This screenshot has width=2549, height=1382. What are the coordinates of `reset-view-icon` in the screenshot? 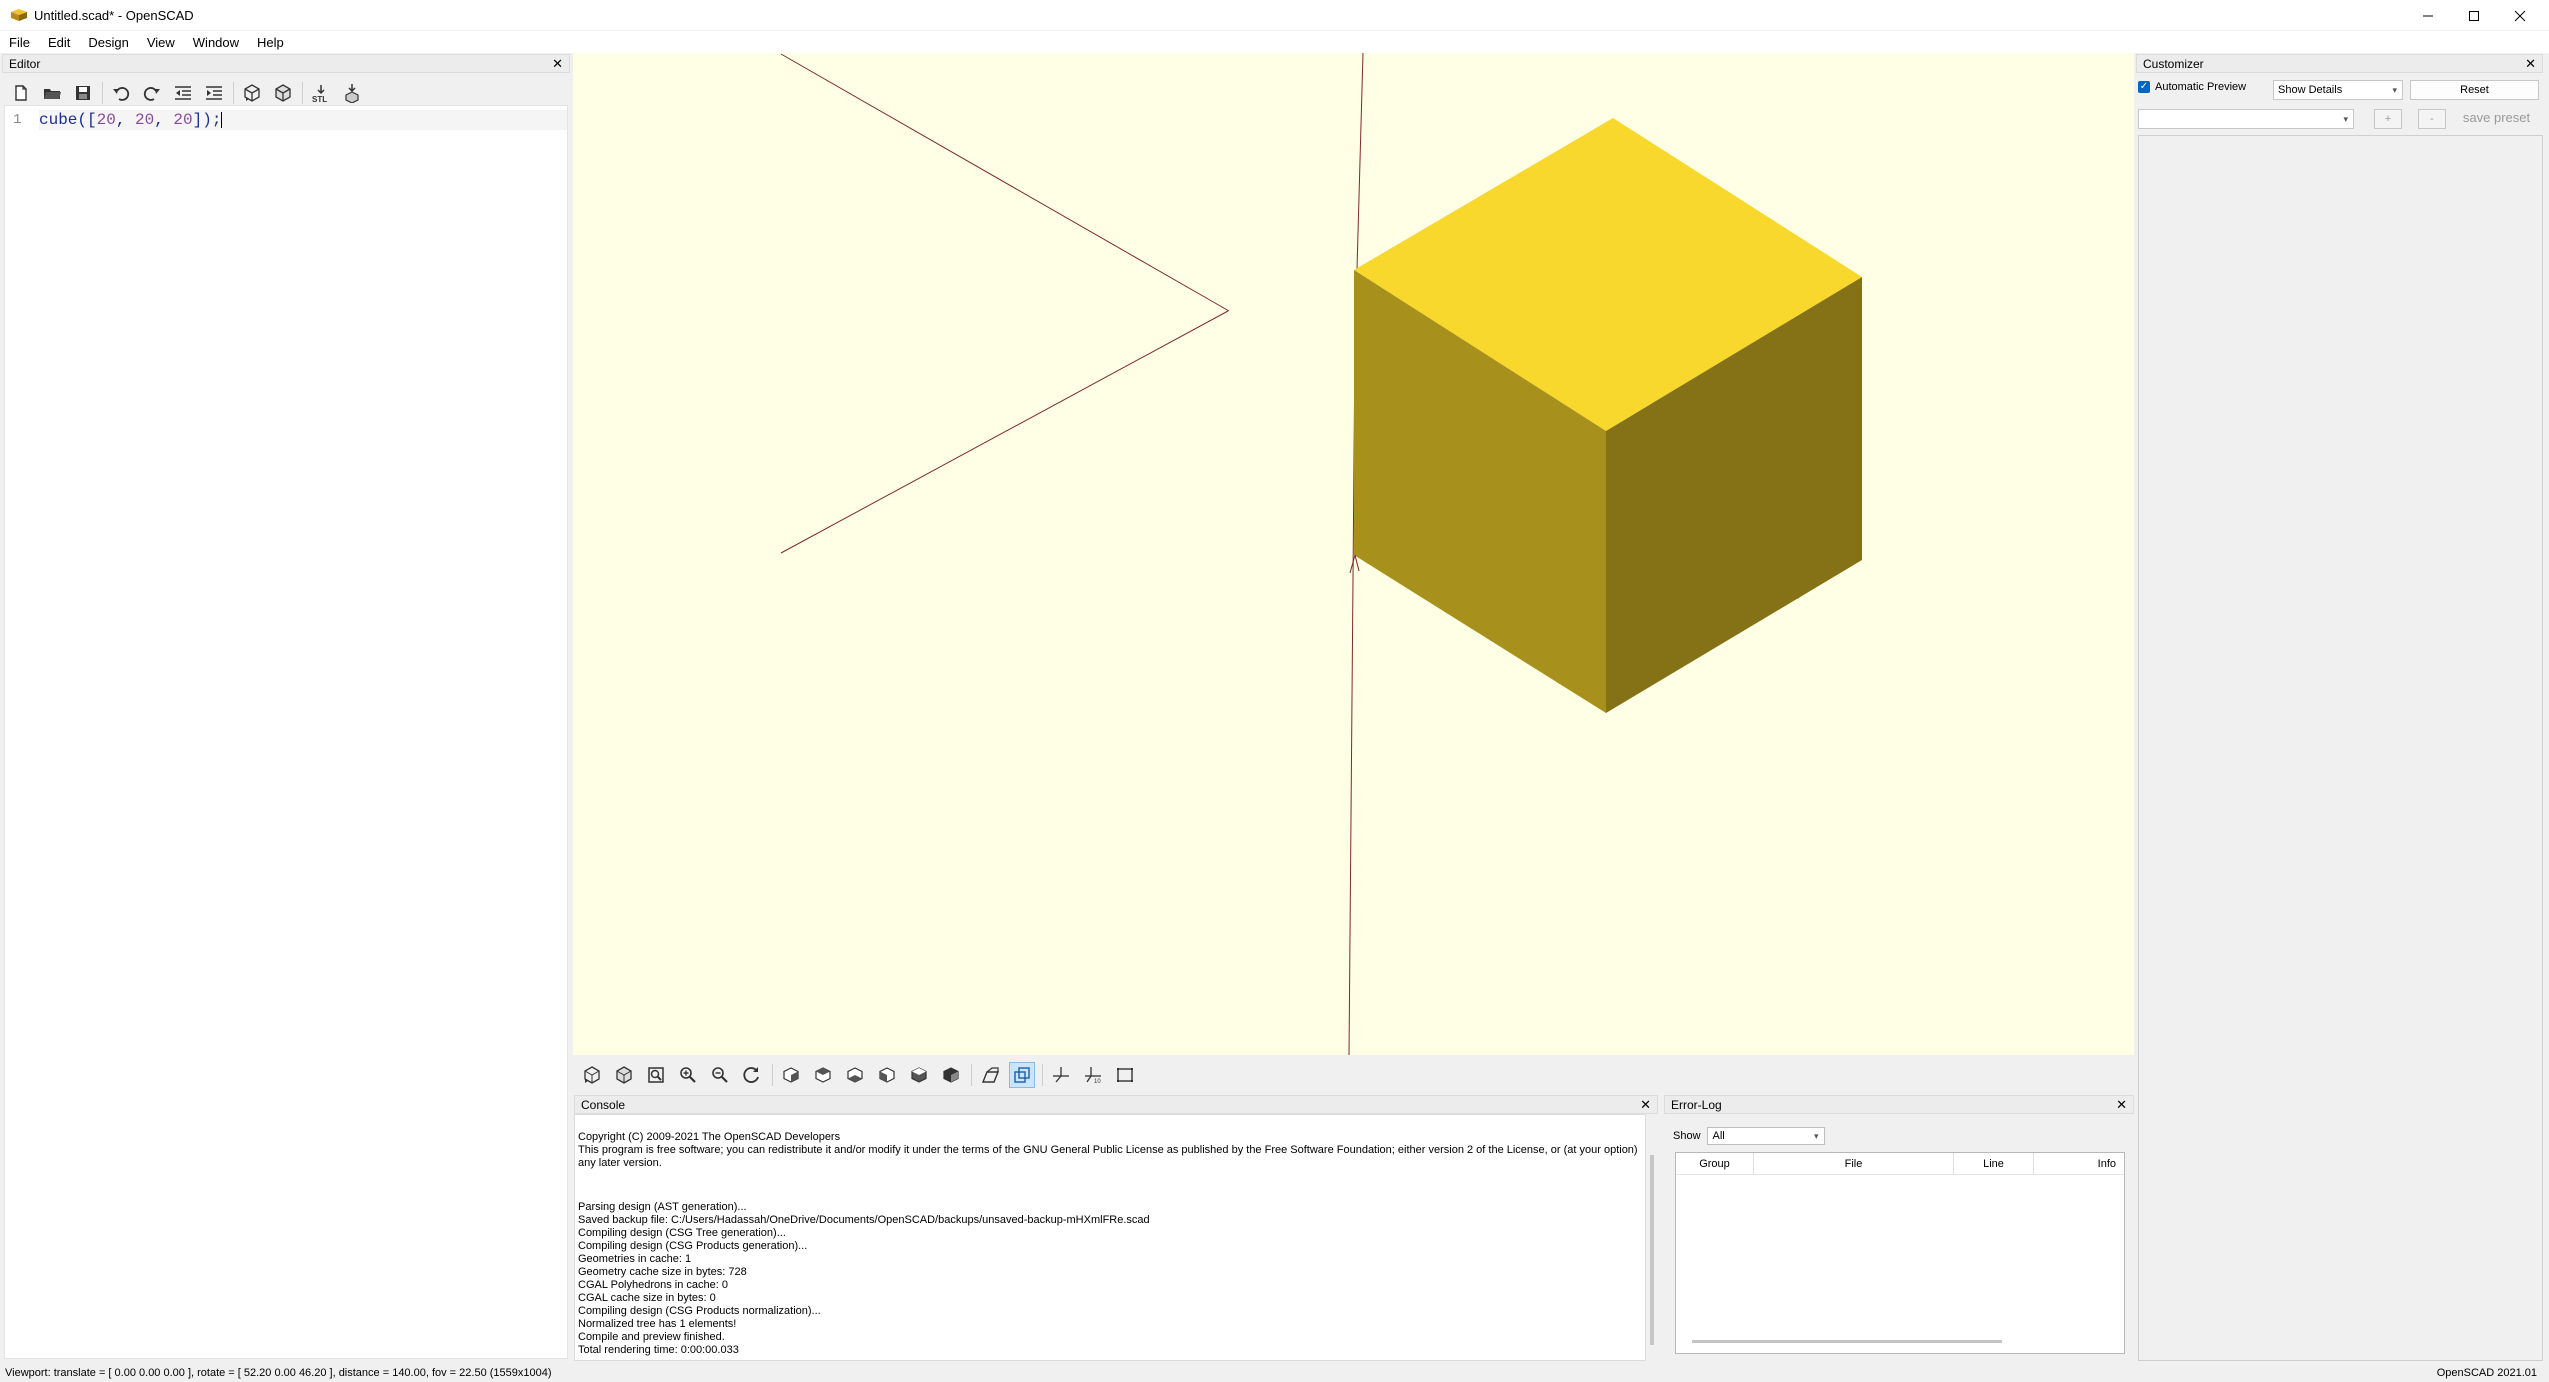 It's located at (751, 1075).